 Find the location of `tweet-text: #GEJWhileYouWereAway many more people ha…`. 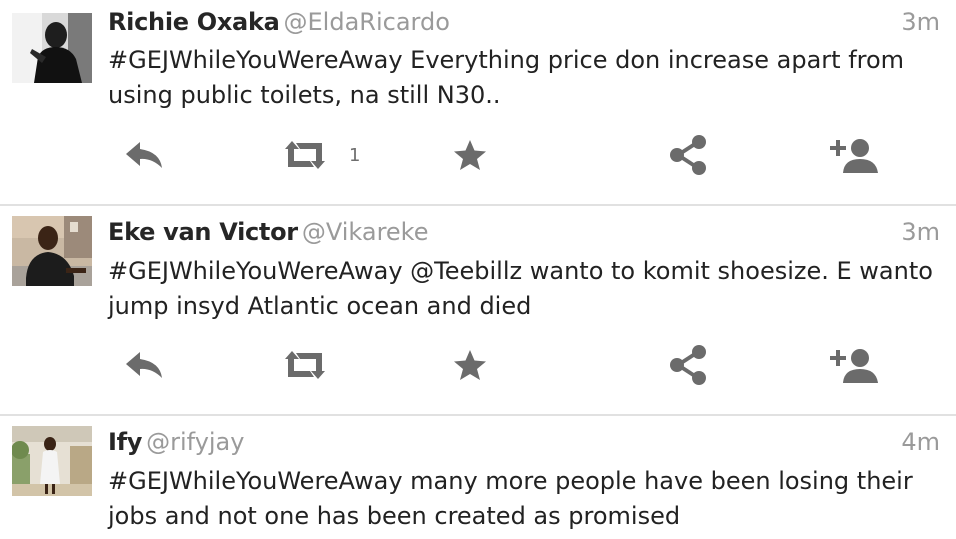

tweet-text: #GEJWhileYouWereAway many more people ha… is located at coordinates (510, 498).